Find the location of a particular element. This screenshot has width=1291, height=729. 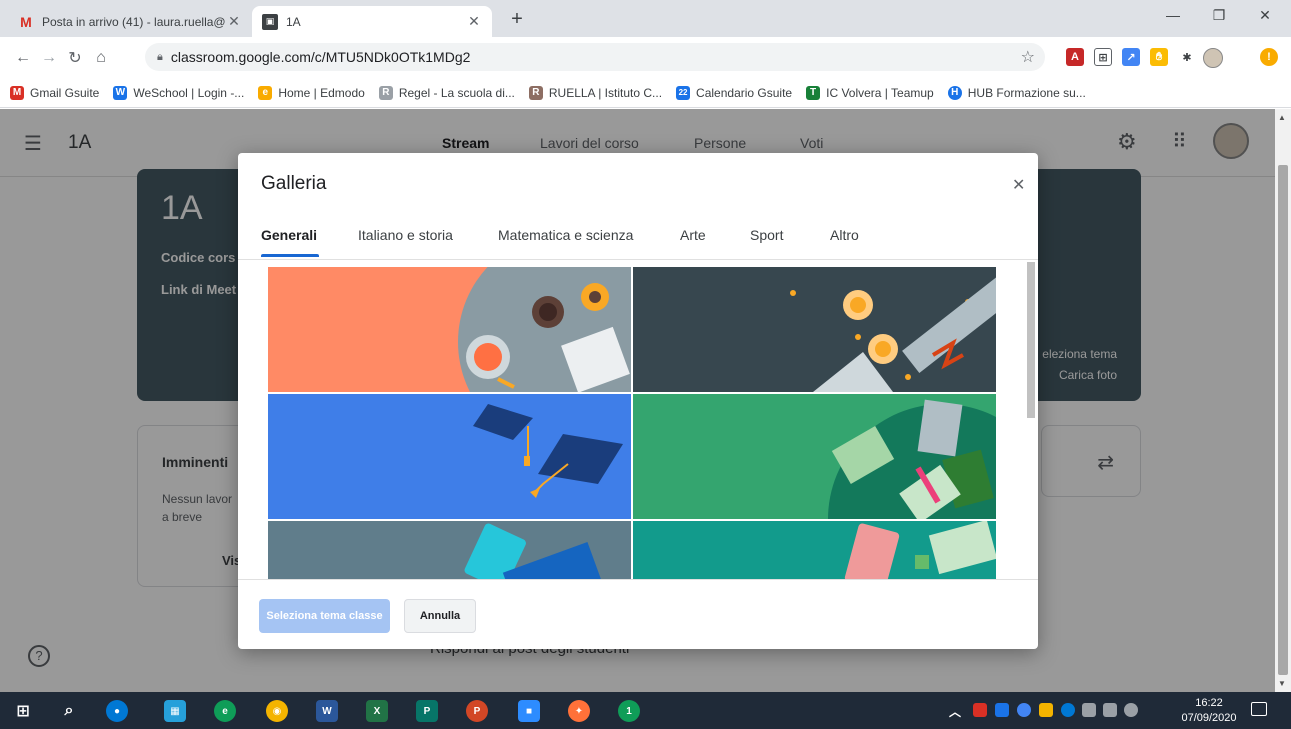

new-tab-button: + is located at coordinates (517, 19).